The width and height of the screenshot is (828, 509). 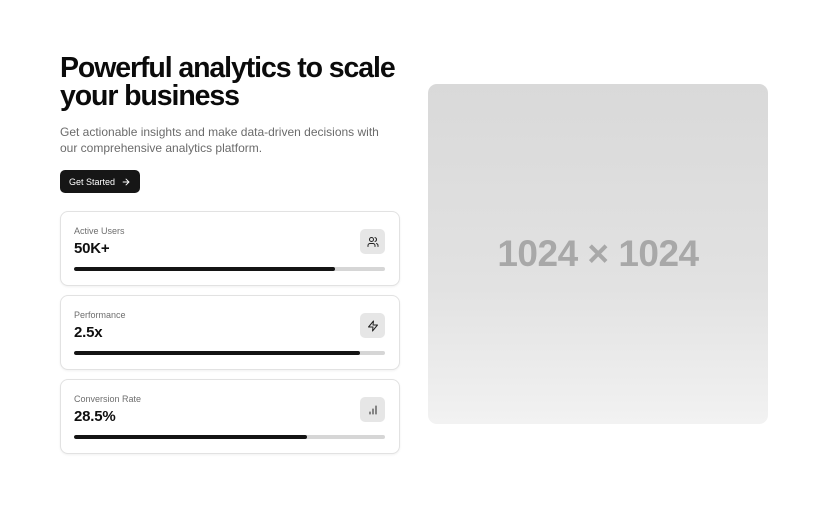 What do you see at coordinates (230, 416) in the screenshot?
I see `stat-card-conversion-rate: Conversion Rate 28.5%` at bounding box center [230, 416].